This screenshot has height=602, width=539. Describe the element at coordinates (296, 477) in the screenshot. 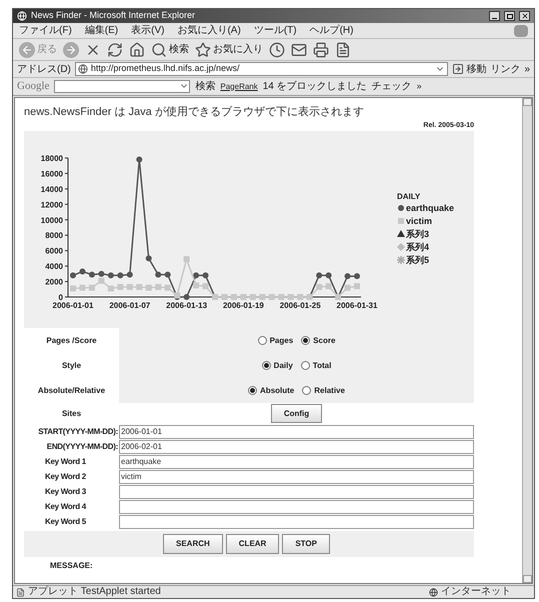

I see `text-field: victim` at that location.